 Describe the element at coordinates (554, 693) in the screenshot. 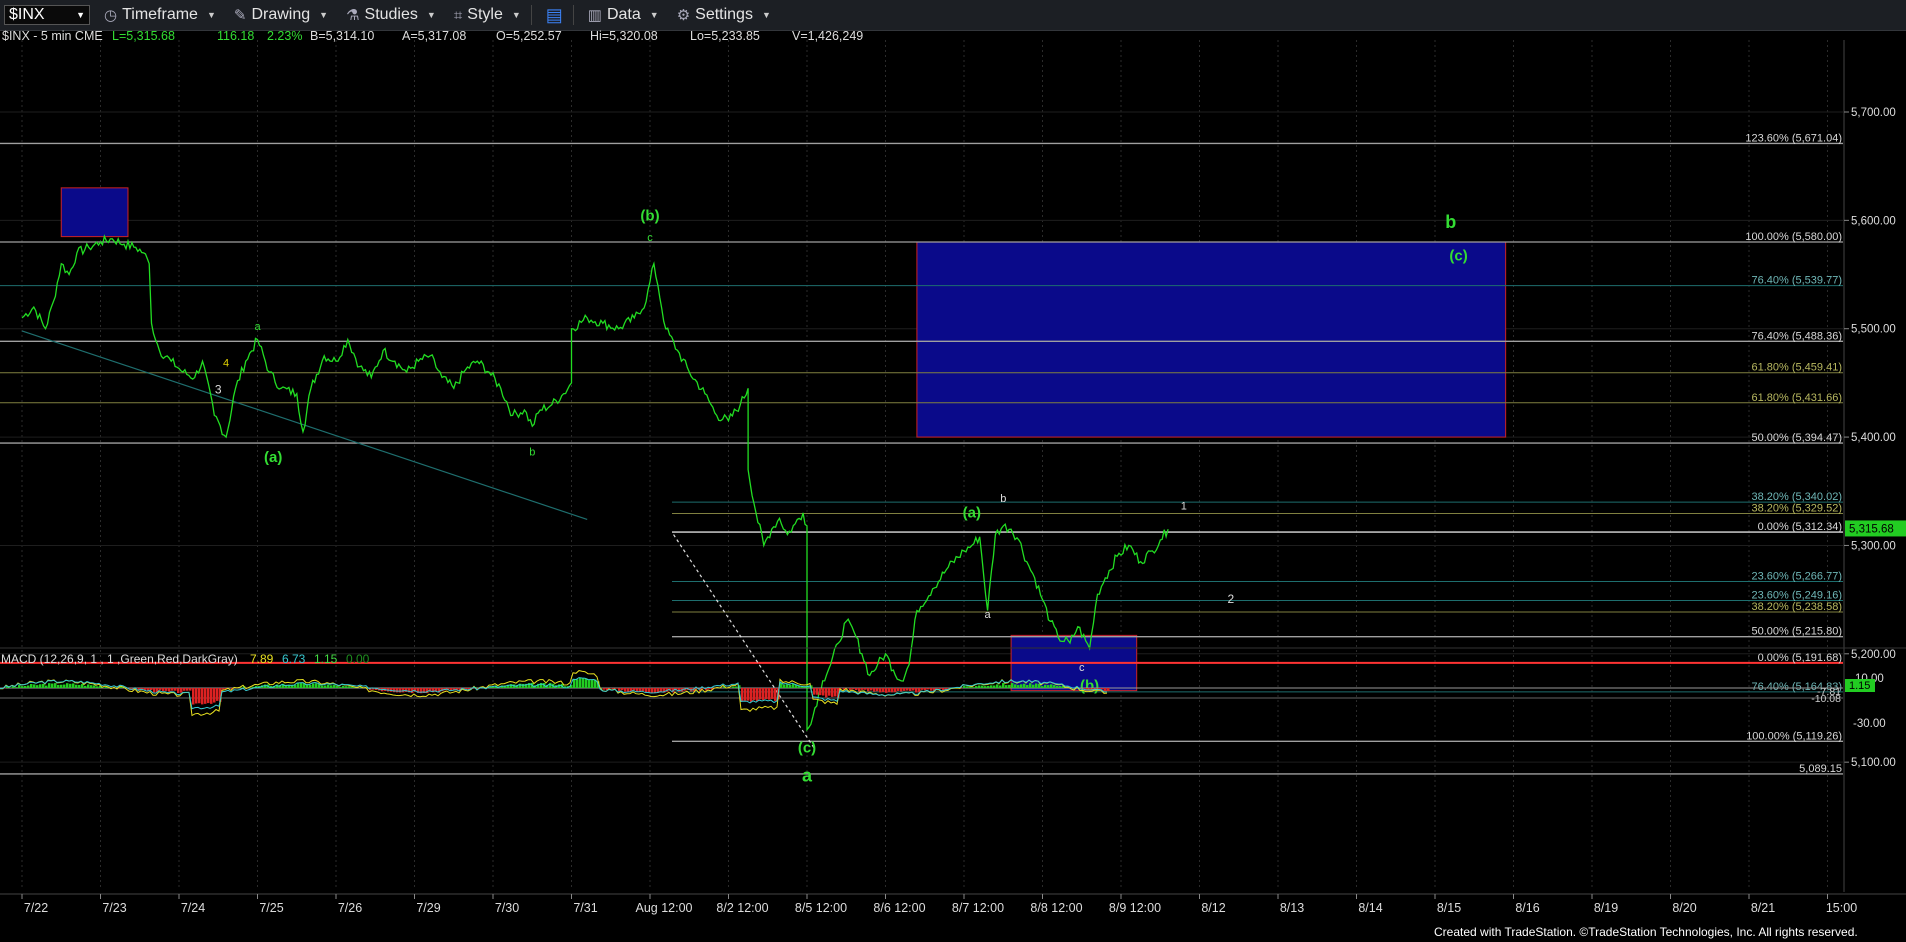

I see `macd-line` at that location.